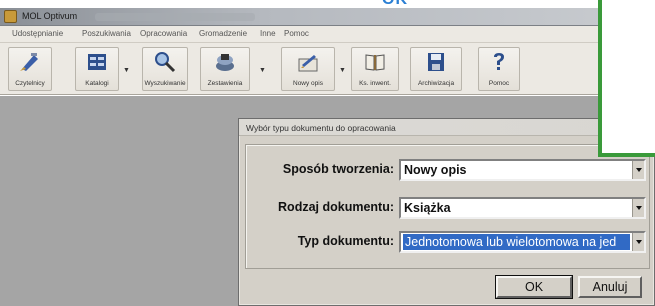  I want to click on toolbar-new-description-label: Nowy opis, so click(308, 83).